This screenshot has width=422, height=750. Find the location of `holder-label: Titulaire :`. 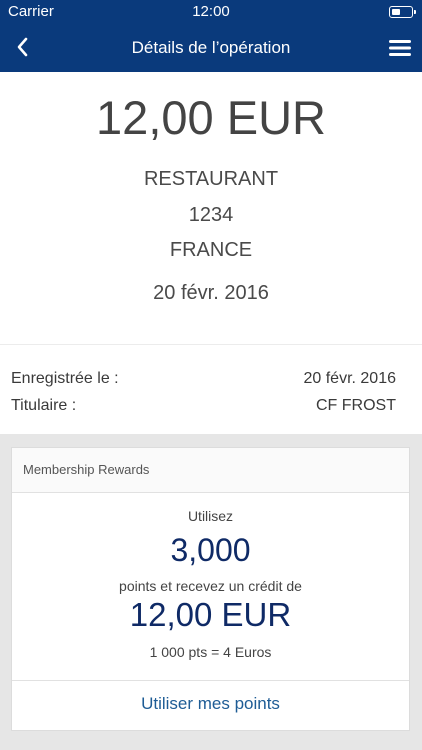

holder-label: Titulaire : is located at coordinates (44, 405).